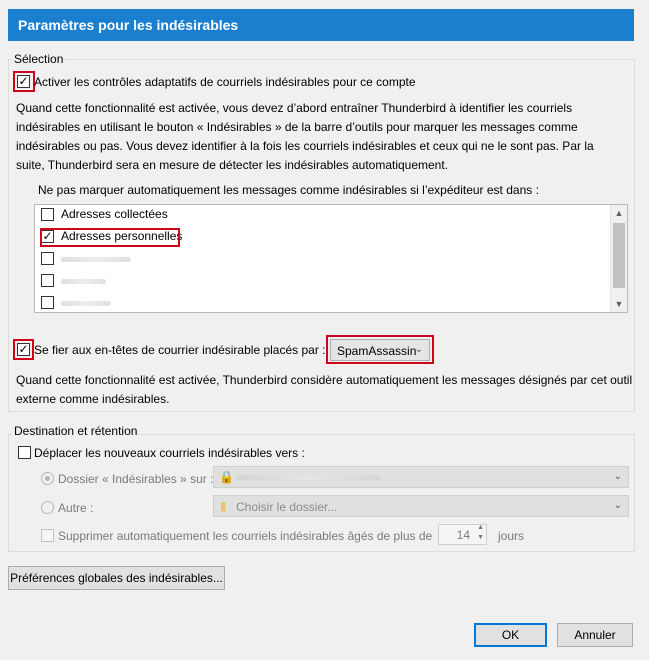  Describe the element at coordinates (76, 431) in the screenshot. I see `destination-legend: Destination et rétention` at that location.